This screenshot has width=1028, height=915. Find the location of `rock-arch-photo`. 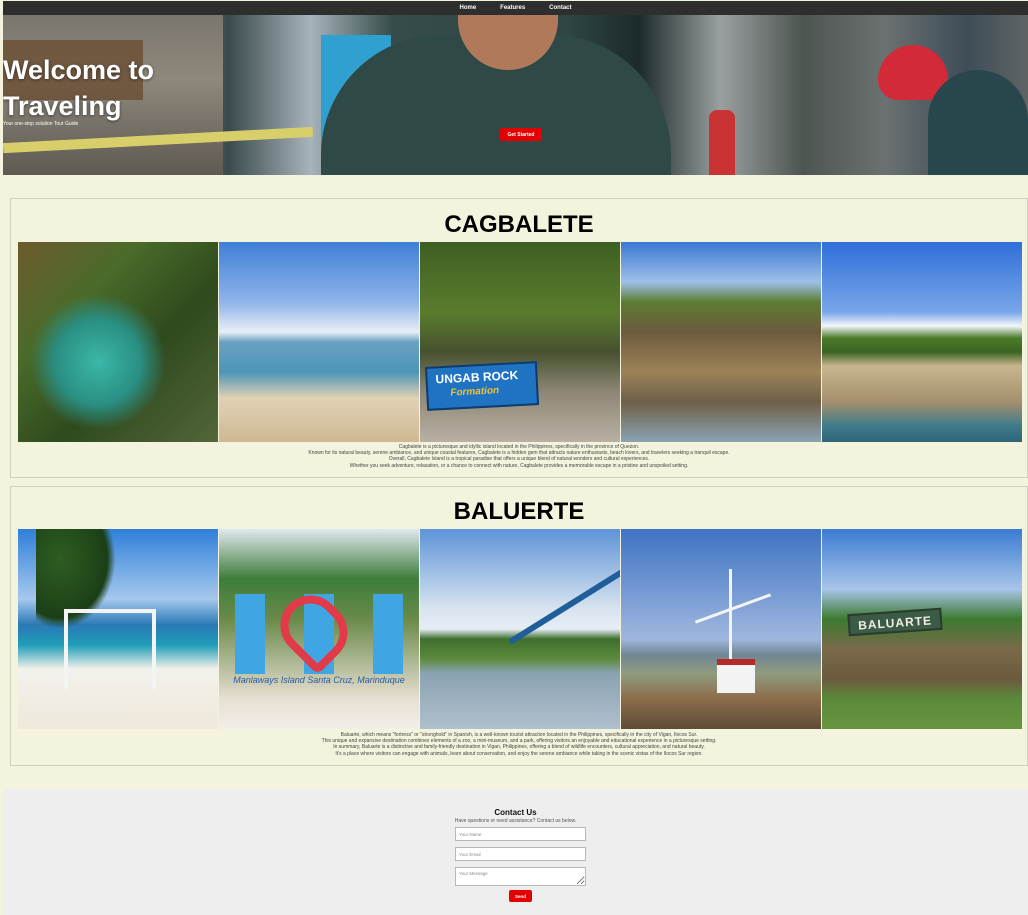

rock-arch-photo is located at coordinates (721, 342).